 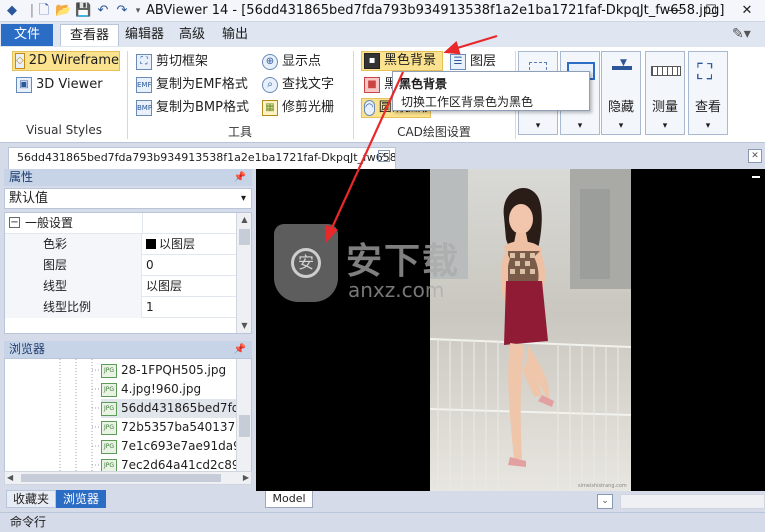 I want to click on property-row-layer: 图层 0, so click(x=121, y=265).